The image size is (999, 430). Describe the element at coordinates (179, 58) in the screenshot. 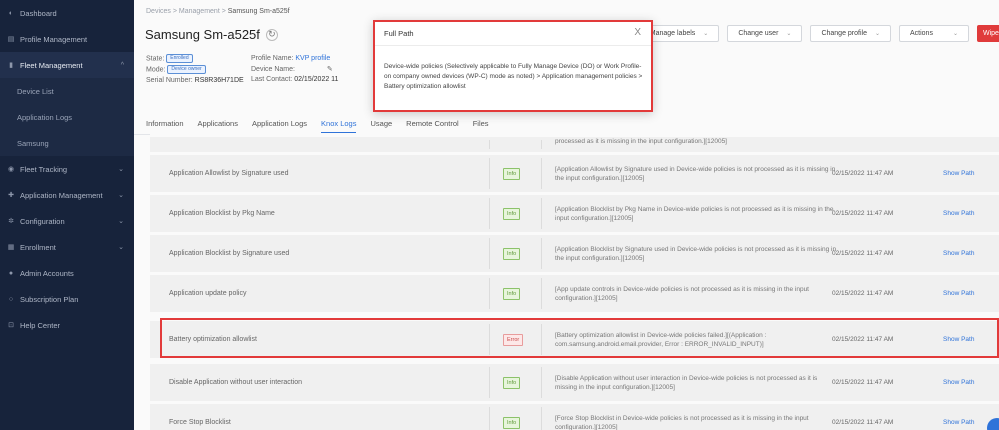

I see `state-badge: Enrolled` at that location.